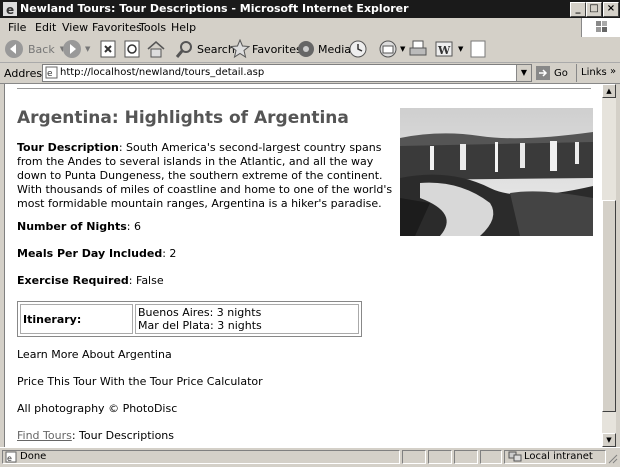 Image resolution: width=620 pixels, height=467 pixels. I want to click on meals-row: Meals Per Day Included: 2, so click(96, 253).